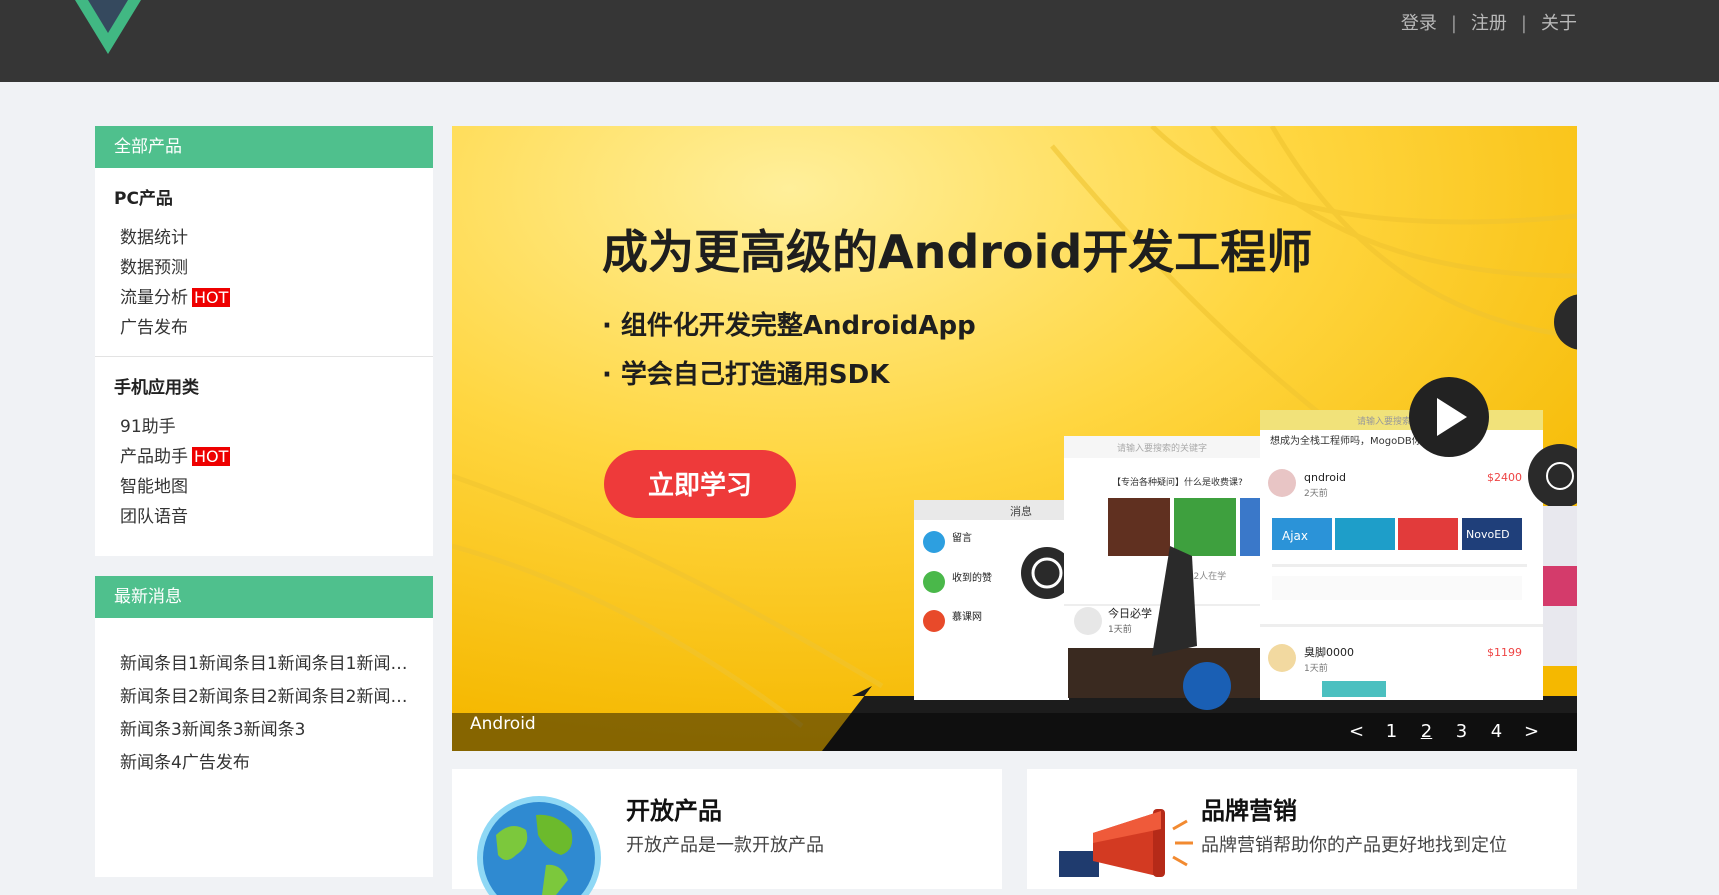 The height and width of the screenshot is (895, 1719). What do you see at coordinates (1504, 652) in the screenshot?
I see `phone-price: $1199` at bounding box center [1504, 652].